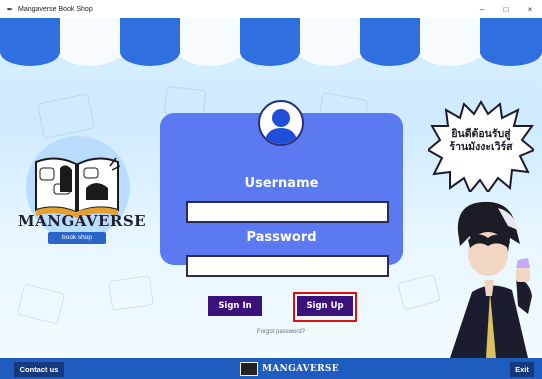  Describe the element at coordinates (281, 123) in the screenshot. I see `user-avatar-icon` at that location.